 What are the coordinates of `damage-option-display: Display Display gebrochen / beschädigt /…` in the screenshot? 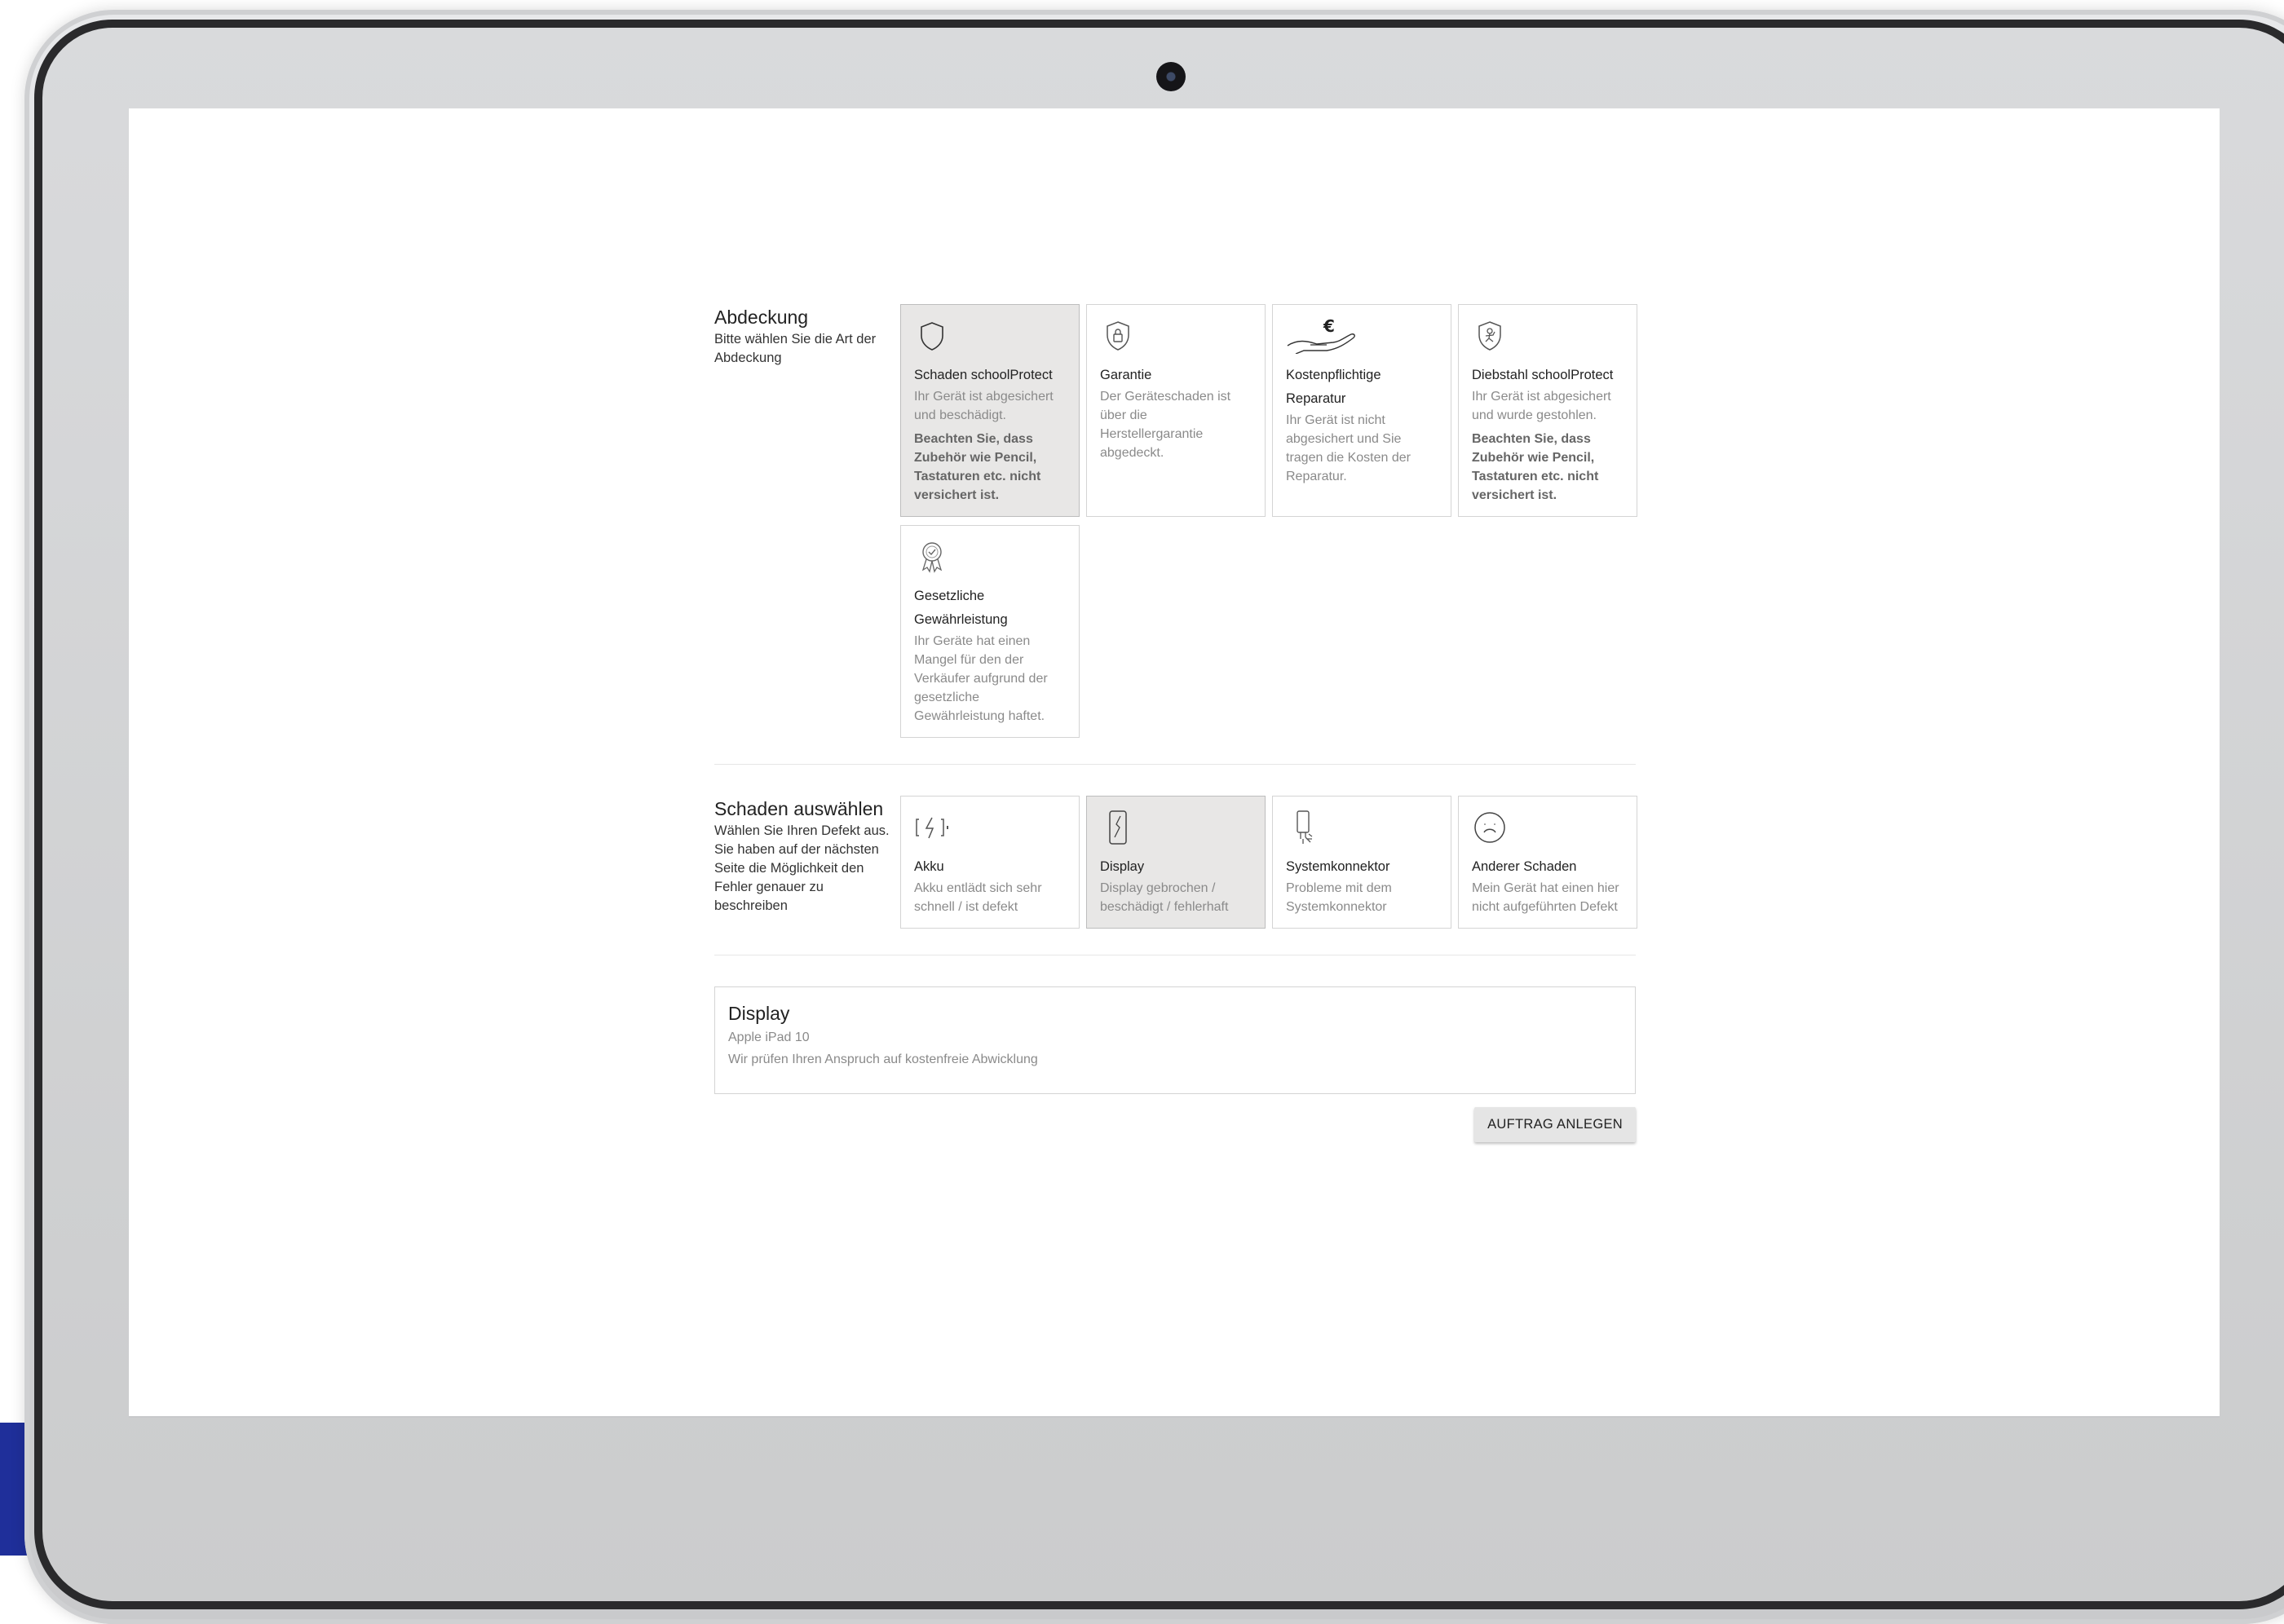 It's located at (1176, 862).